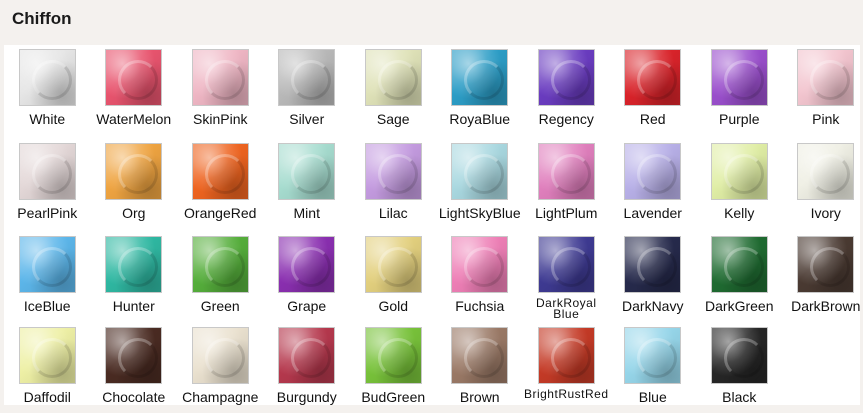 The height and width of the screenshot is (413, 863). I want to click on color-swatch-item: Red, so click(653, 92).